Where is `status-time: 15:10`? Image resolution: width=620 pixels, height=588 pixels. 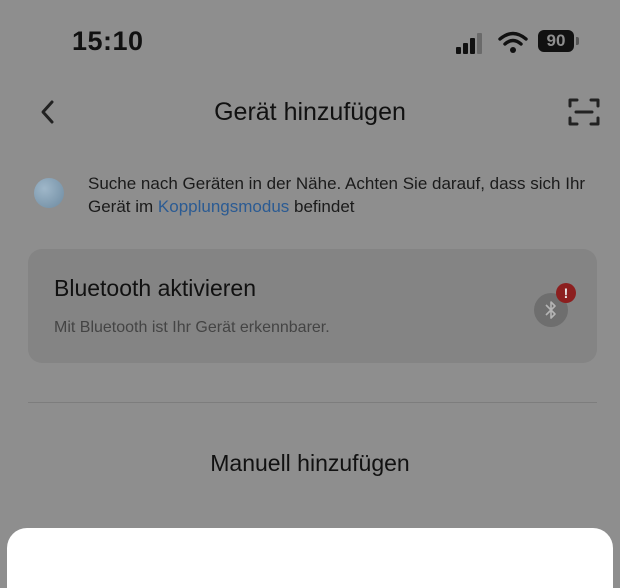 status-time: 15:10 is located at coordinates (108, 41).